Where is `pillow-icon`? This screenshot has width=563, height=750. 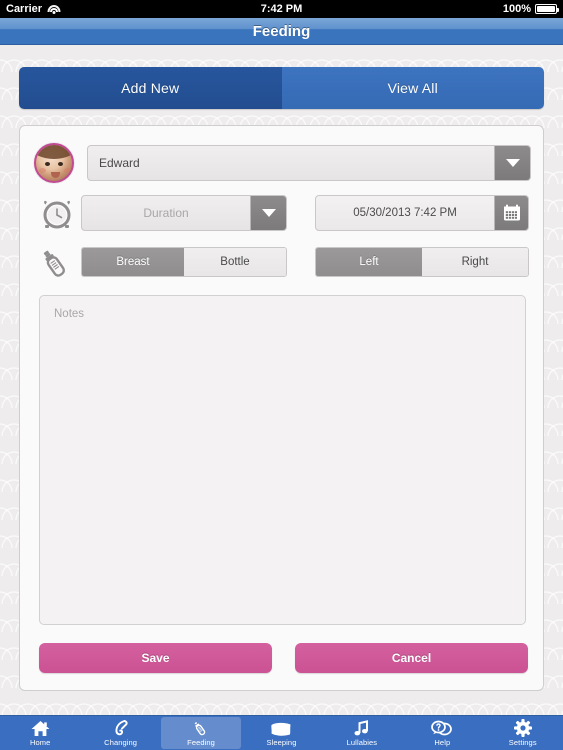
pillow-icon is located at coordinates (281, 728).